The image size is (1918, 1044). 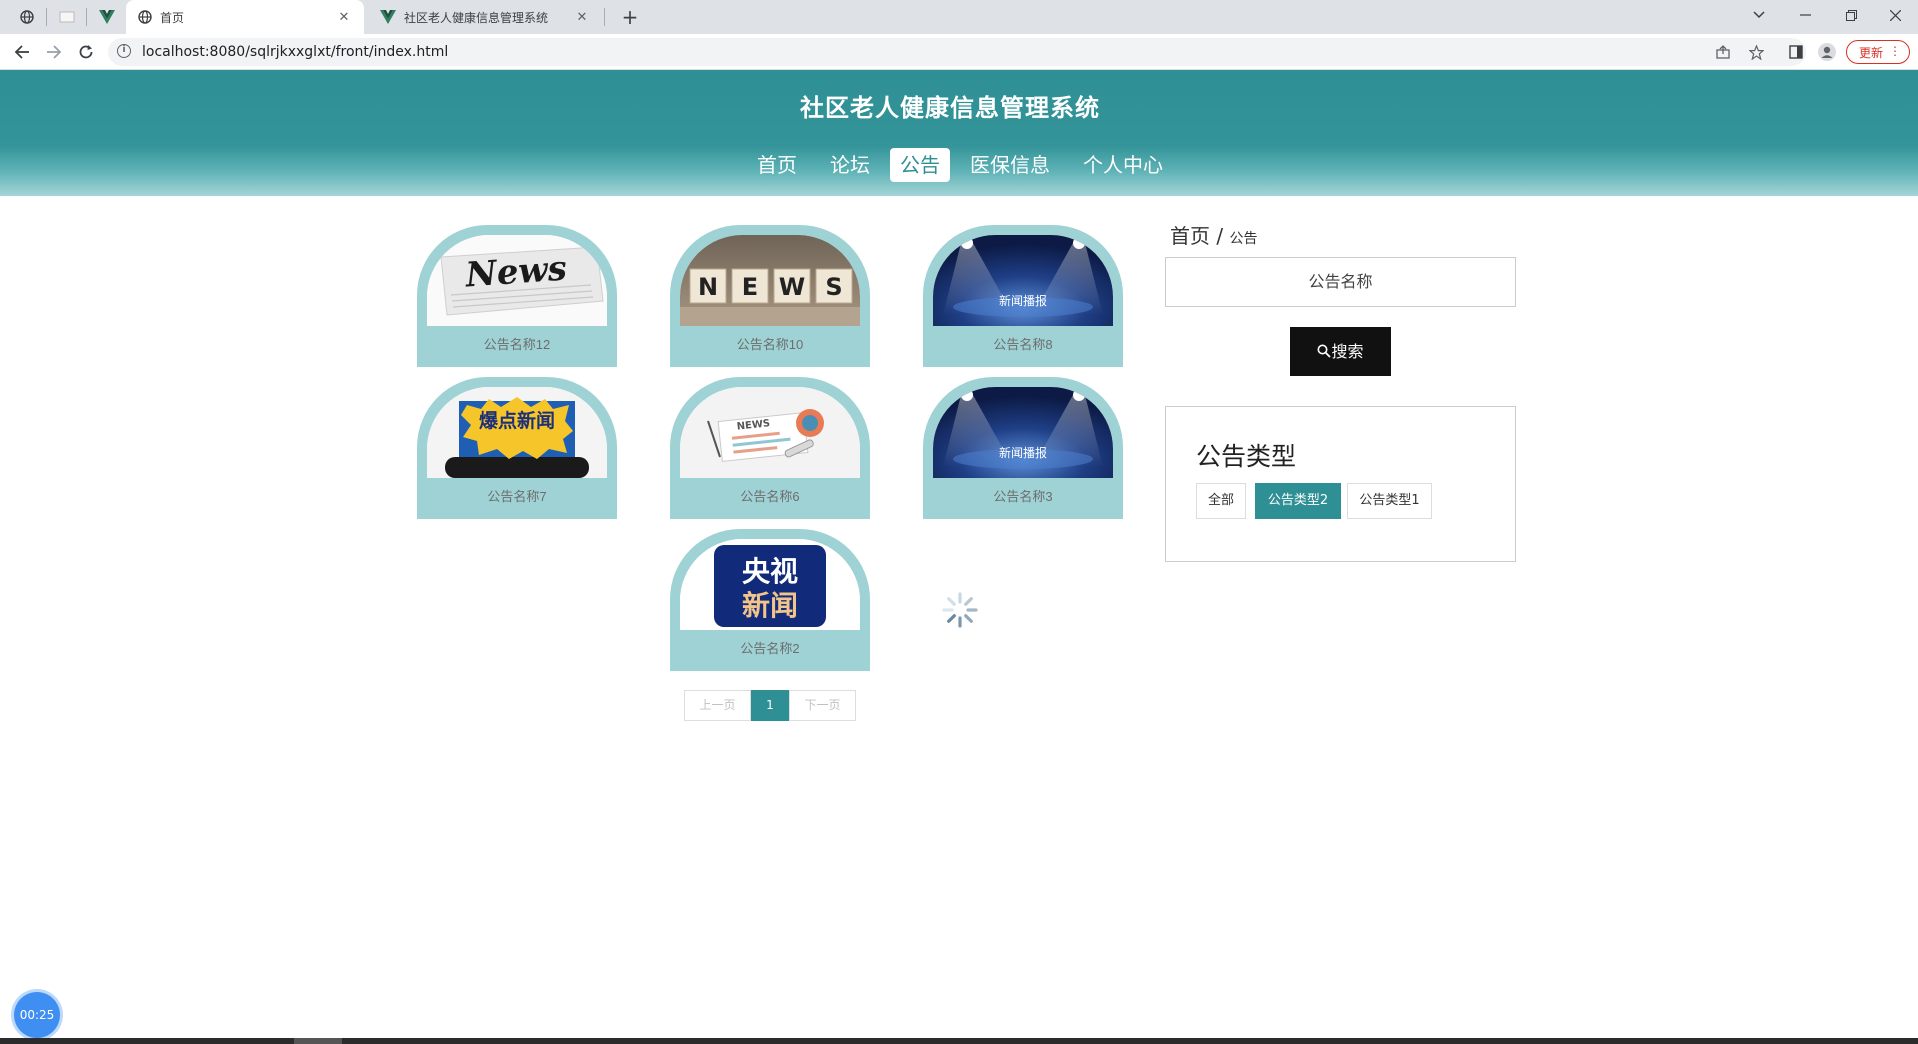 I want to click on scroll-thumb, so click(x=318, y=1041).